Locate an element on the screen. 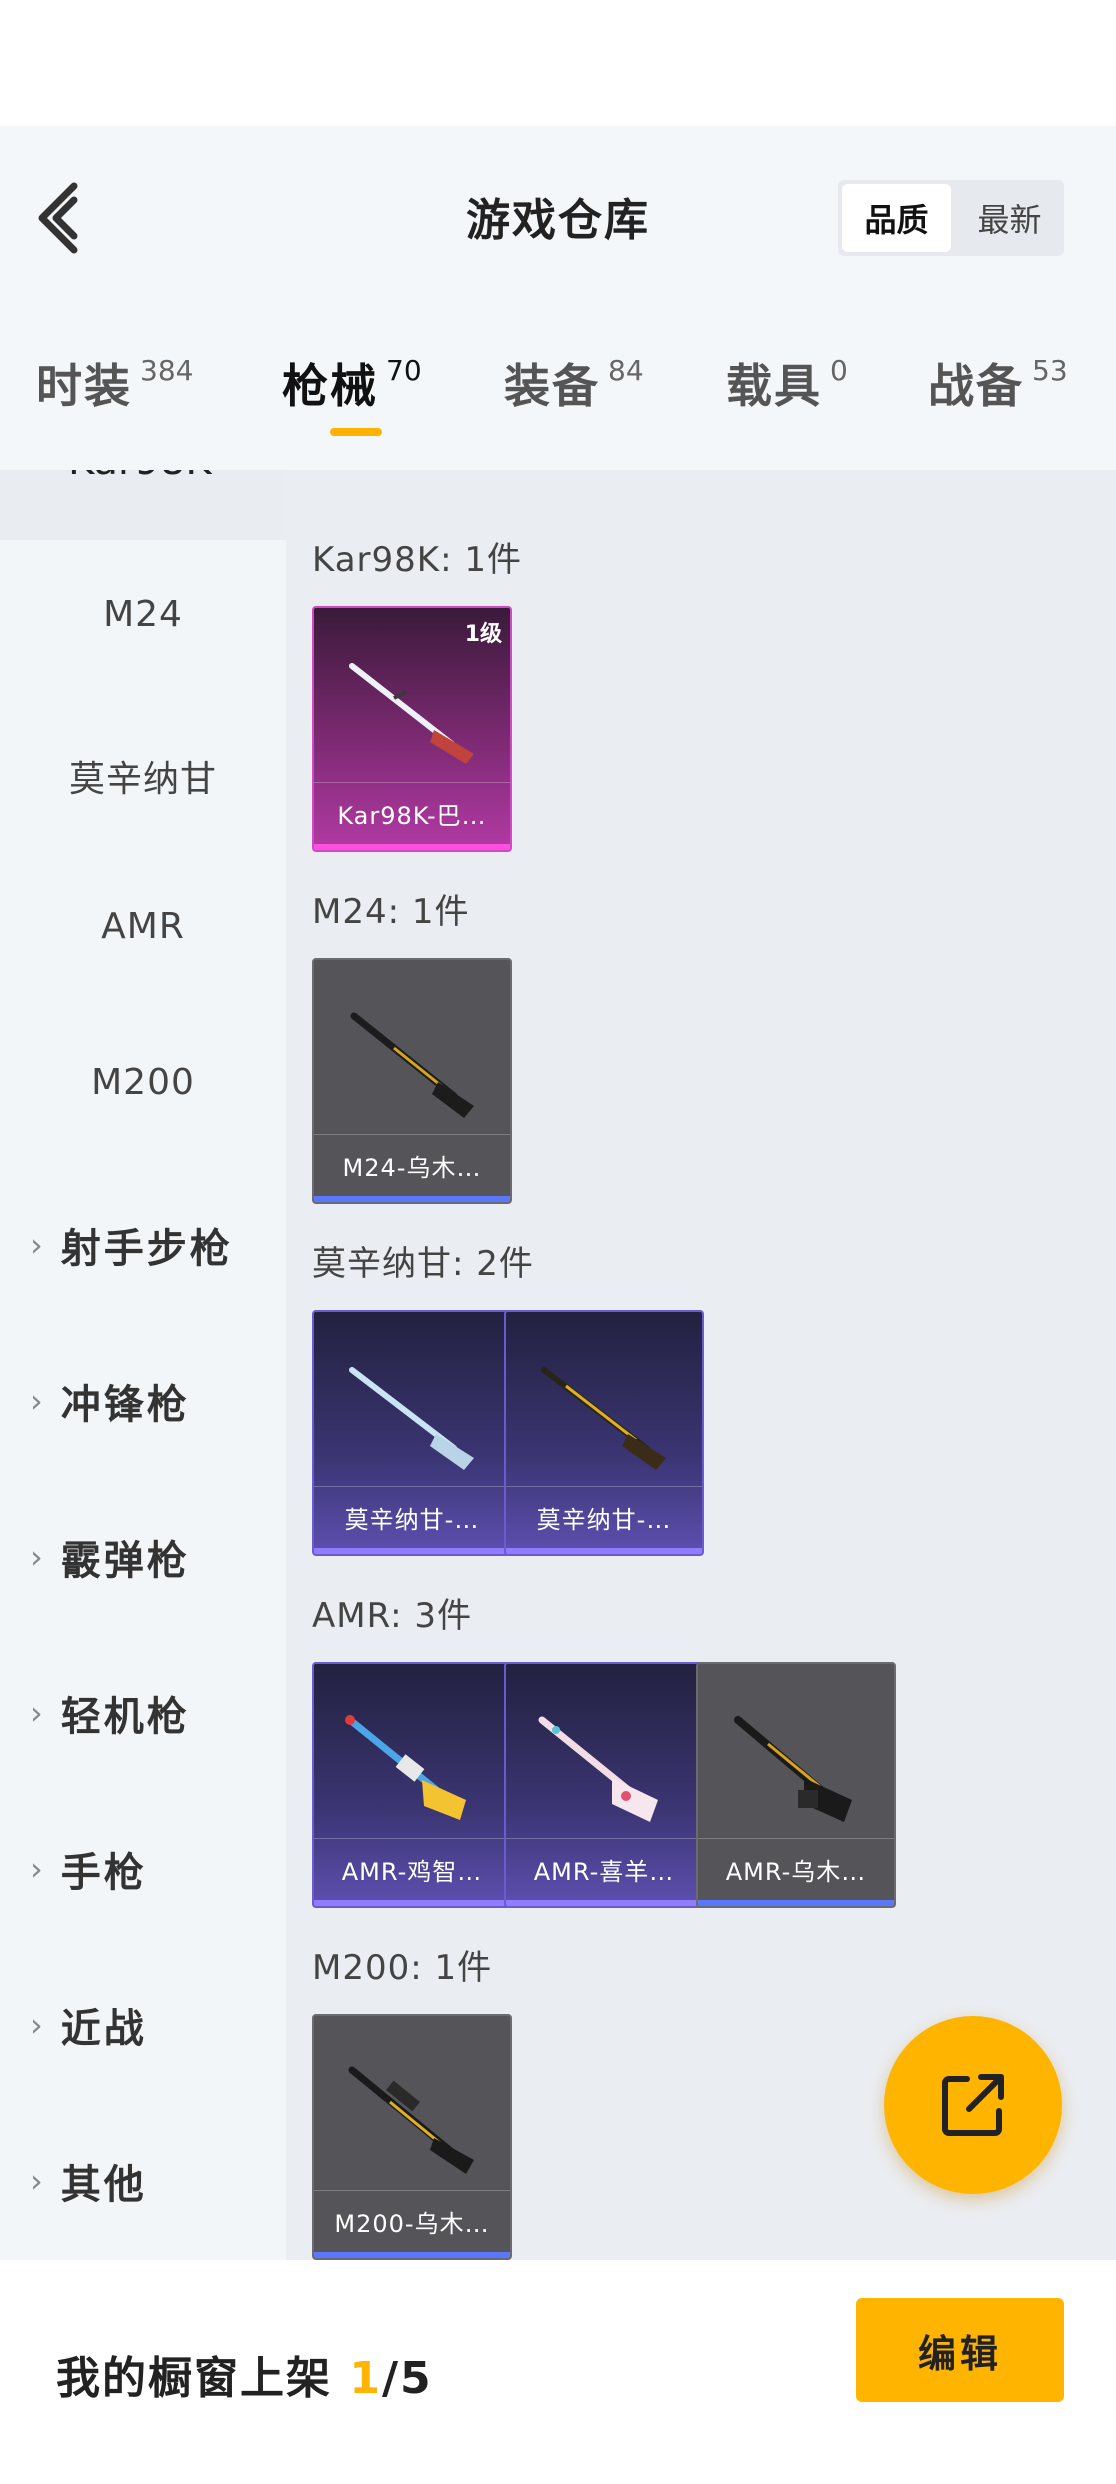  share-icon is located at coordinates (973, 2105).